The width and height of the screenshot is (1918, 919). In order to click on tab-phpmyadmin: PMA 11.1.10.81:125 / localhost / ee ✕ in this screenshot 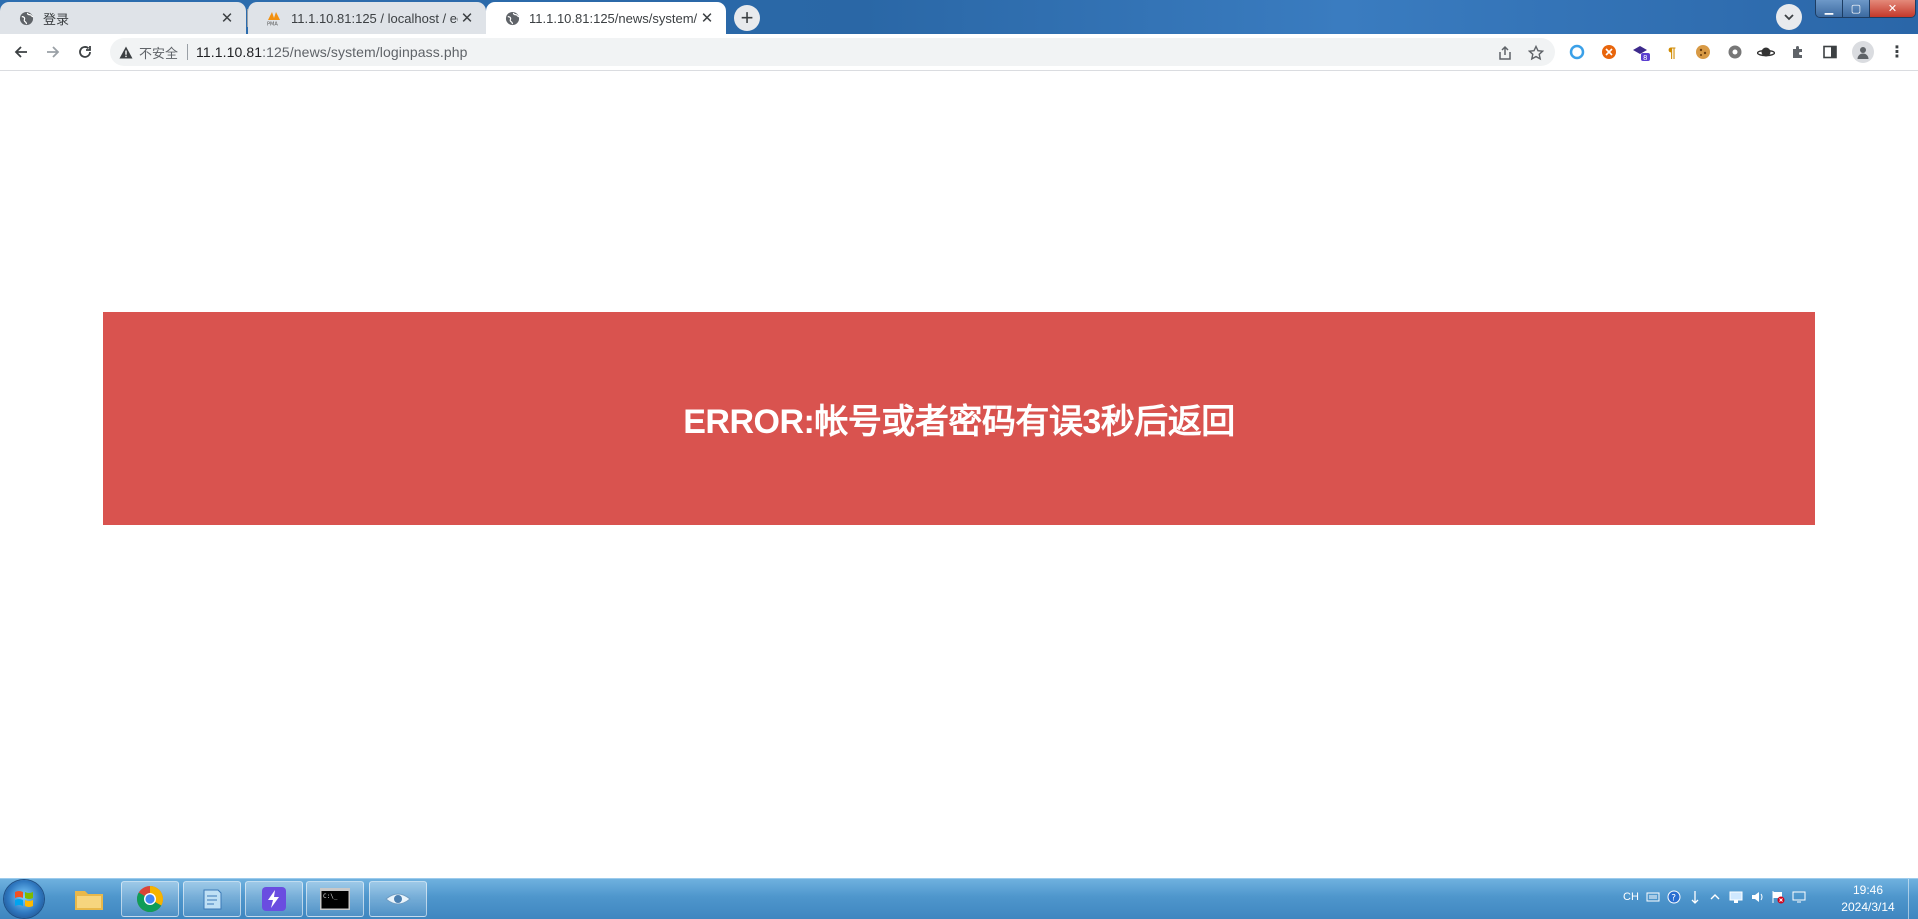, I will do `click(367, 18)`.